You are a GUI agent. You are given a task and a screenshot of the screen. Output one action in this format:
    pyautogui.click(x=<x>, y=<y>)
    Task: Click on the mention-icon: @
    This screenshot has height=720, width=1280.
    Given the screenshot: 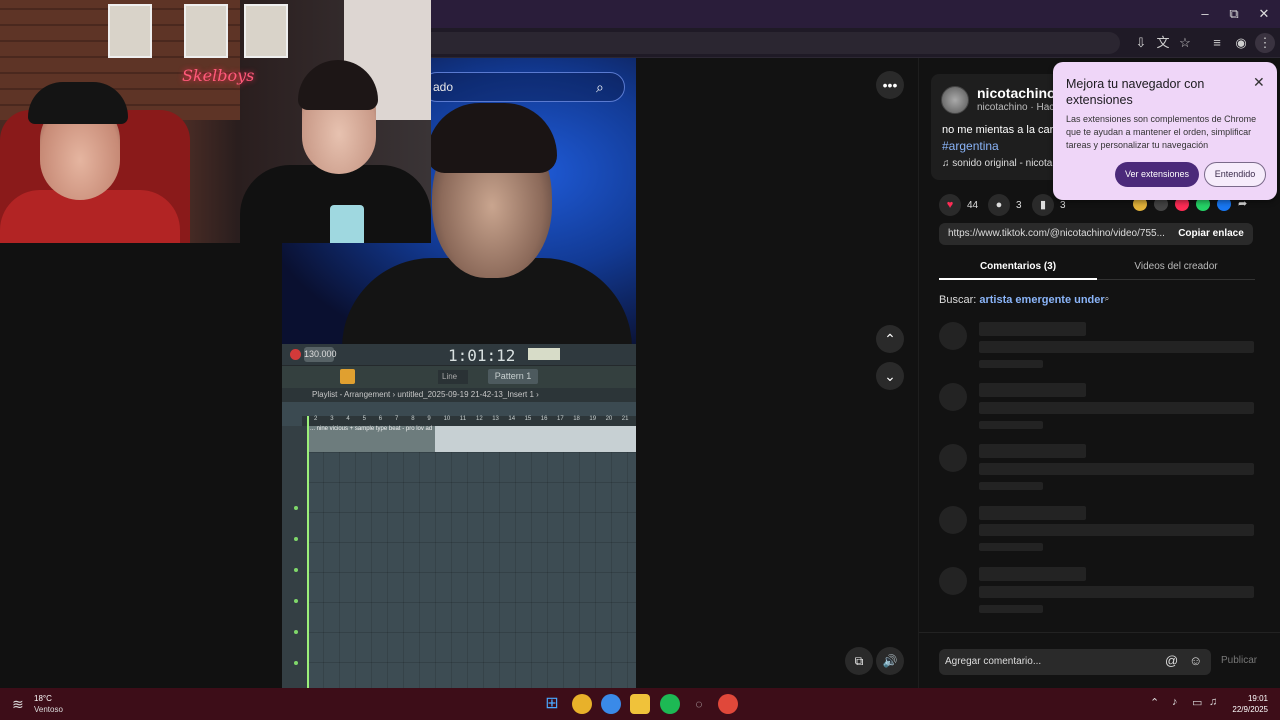 What is the action you would take?
    pyautogui.click(x=1171, y=660)
    